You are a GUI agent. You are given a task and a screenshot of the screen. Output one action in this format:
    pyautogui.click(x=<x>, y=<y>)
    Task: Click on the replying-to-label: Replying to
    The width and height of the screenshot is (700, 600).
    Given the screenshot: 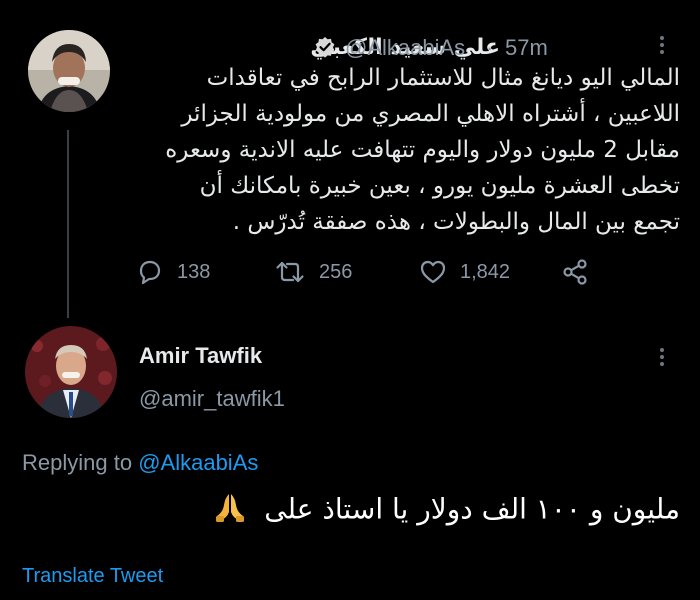 What is the action you would take?
    pyautogui.click(x=77, y=462)
    